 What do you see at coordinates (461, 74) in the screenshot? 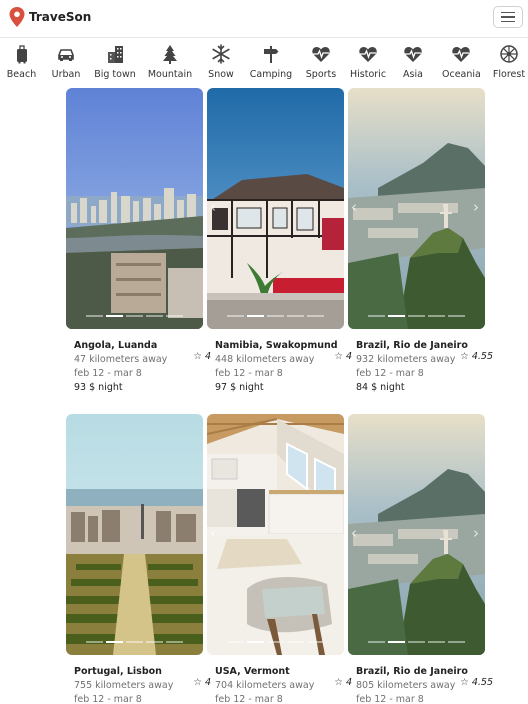
I see `category-label: Oceania` at bounding box center [461, 74].